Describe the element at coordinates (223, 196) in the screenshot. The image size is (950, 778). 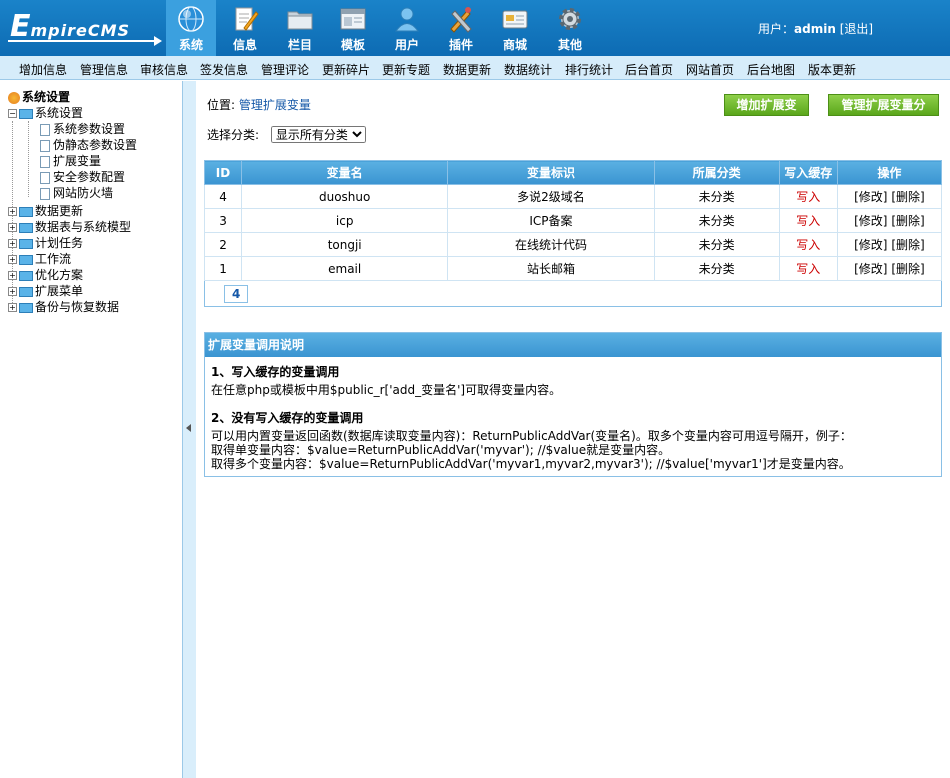
I see `cell-id: 4` at that location.